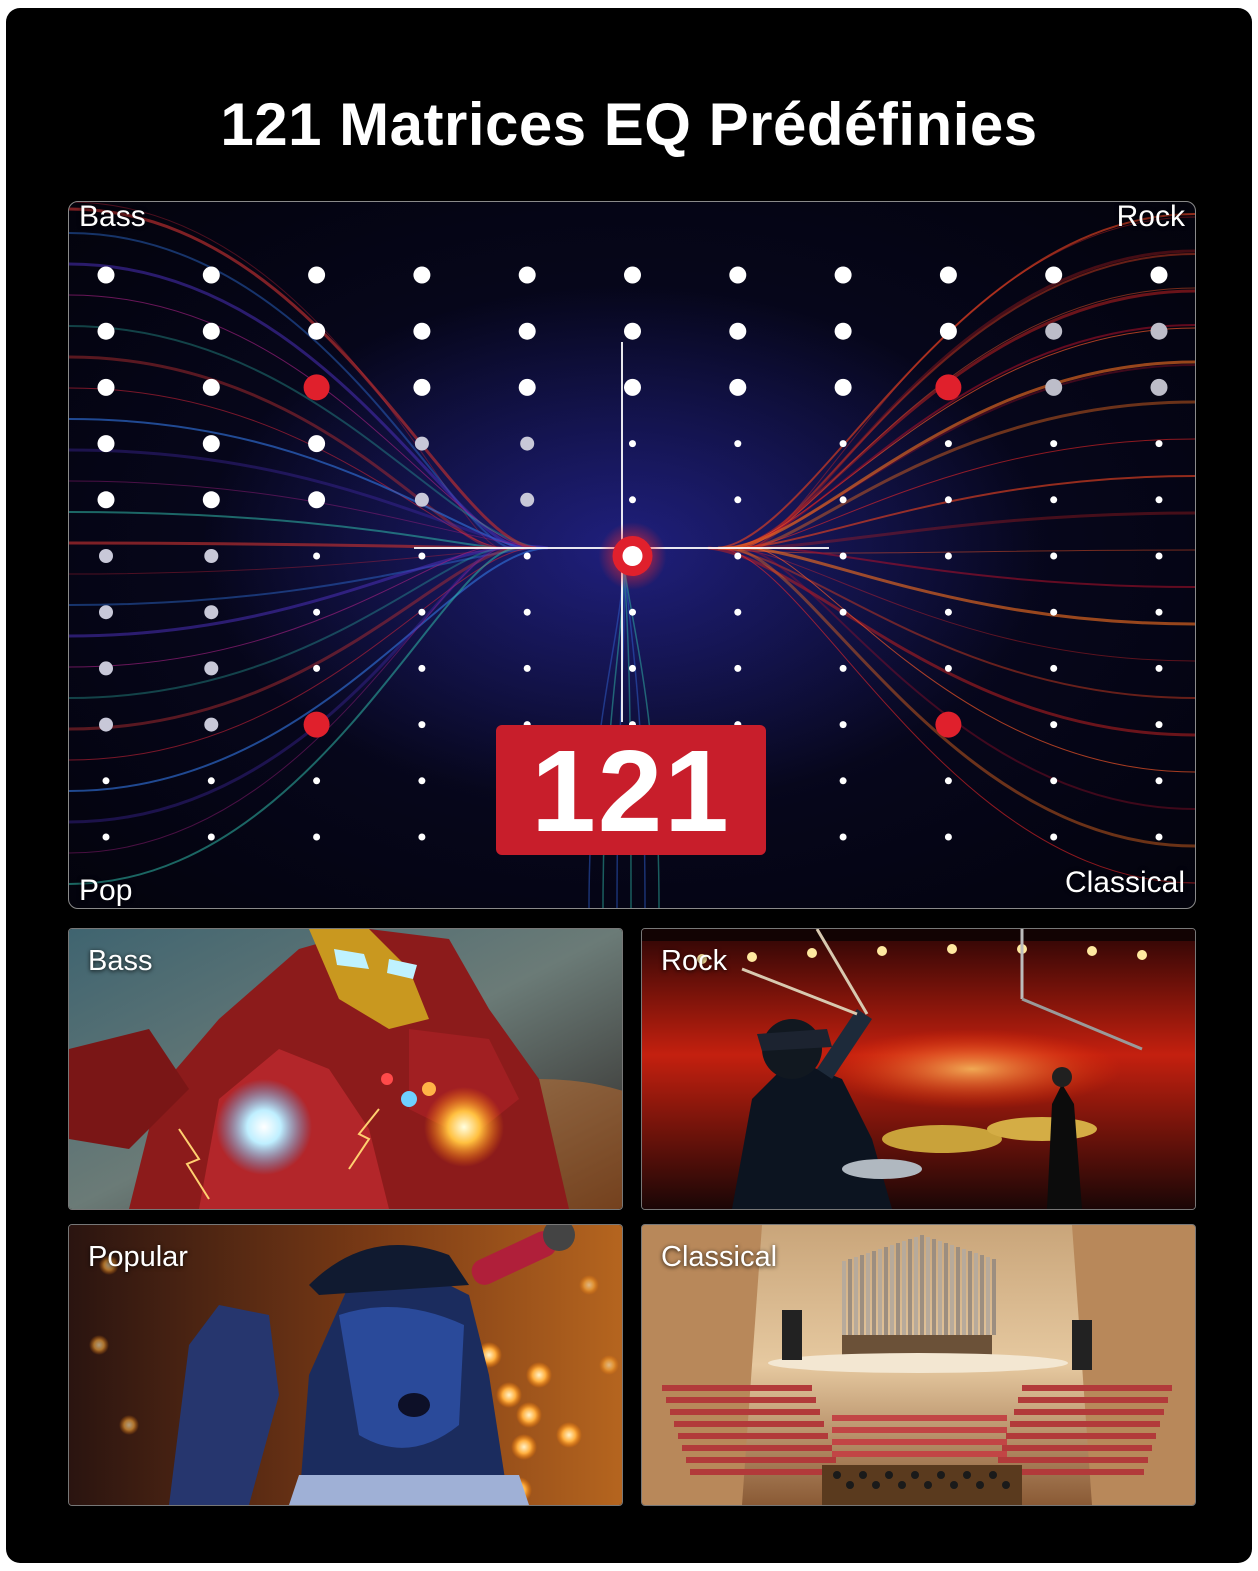  Describe the element at coordinates (138, 1257) in the screenshot. I see `tile-label-popular: Popular` at that location.